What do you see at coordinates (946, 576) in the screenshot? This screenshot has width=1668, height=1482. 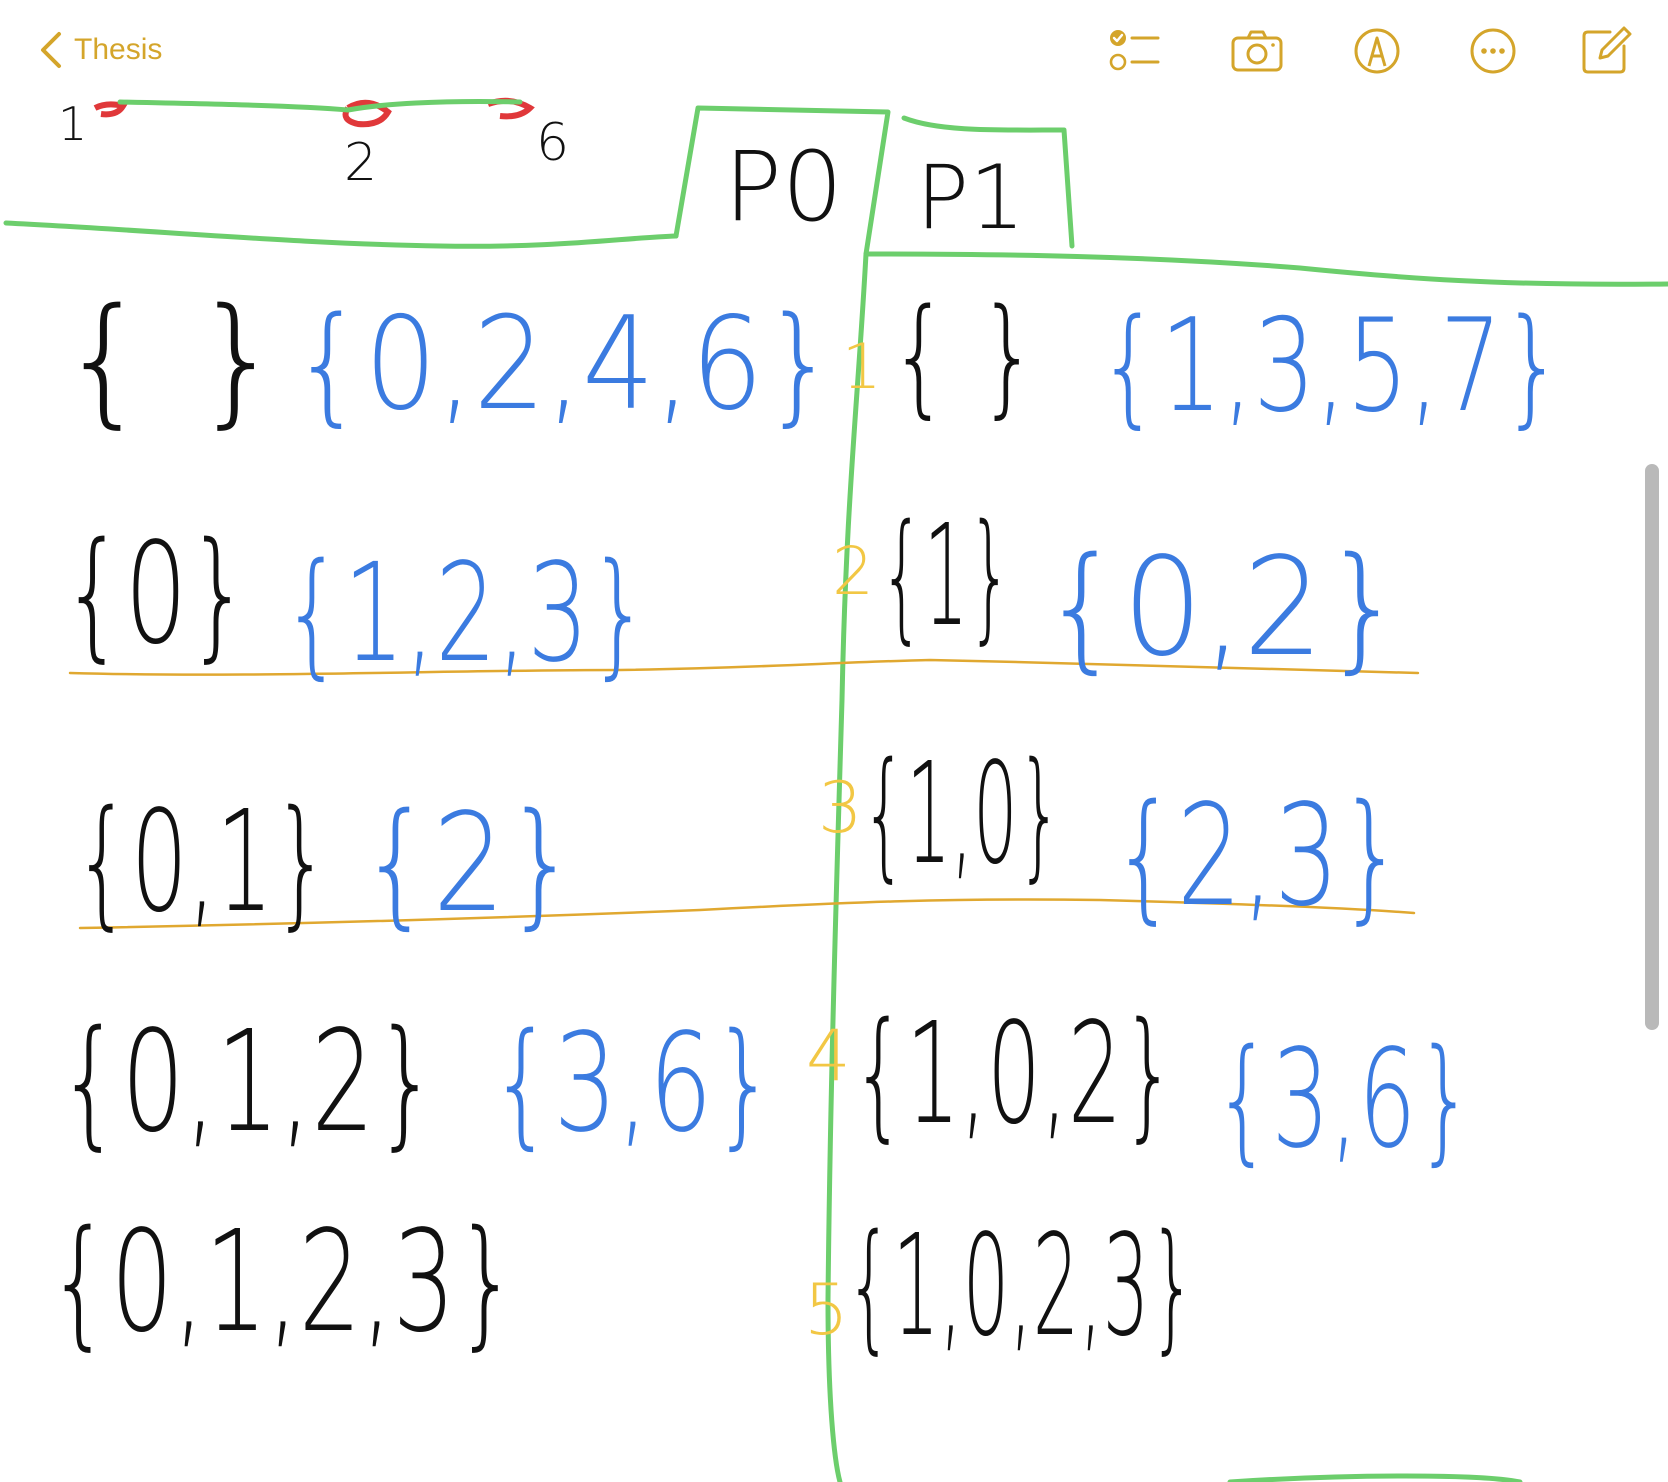 I see `p1-row-2-set: {1}` at bounding box center [946, 576].